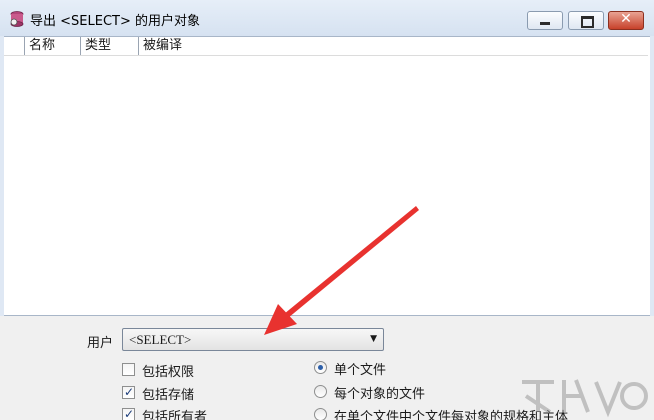  What do you see at coordinates (360, 370) in the screenshot?
I see `radio-label: 单个文件` at bounding box center [360, 370].